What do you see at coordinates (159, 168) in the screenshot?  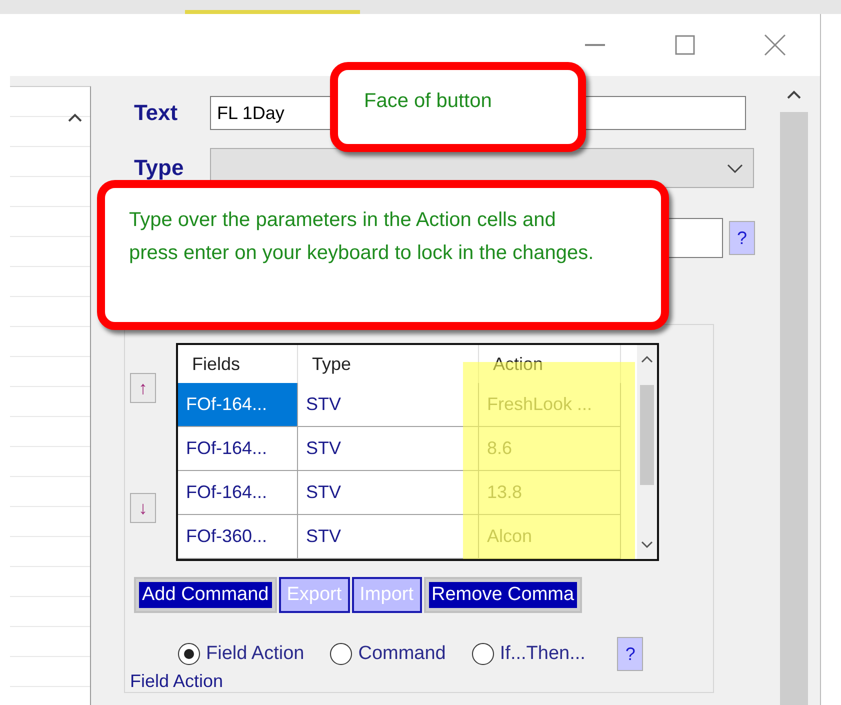 I see `type-label: Type` at bounding box center [159, 168].